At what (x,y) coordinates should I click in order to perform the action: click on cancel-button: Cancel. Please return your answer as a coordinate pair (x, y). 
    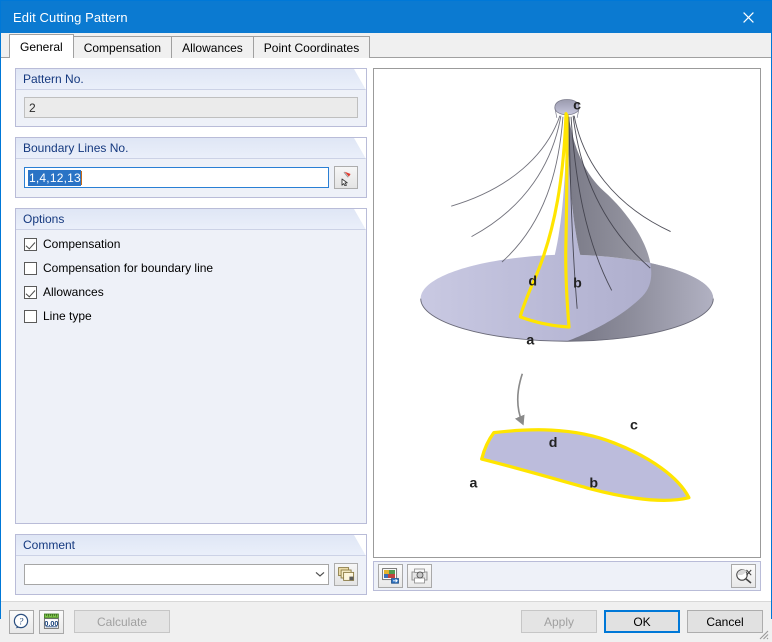
    Looking at the image, I should click on (725, 622).